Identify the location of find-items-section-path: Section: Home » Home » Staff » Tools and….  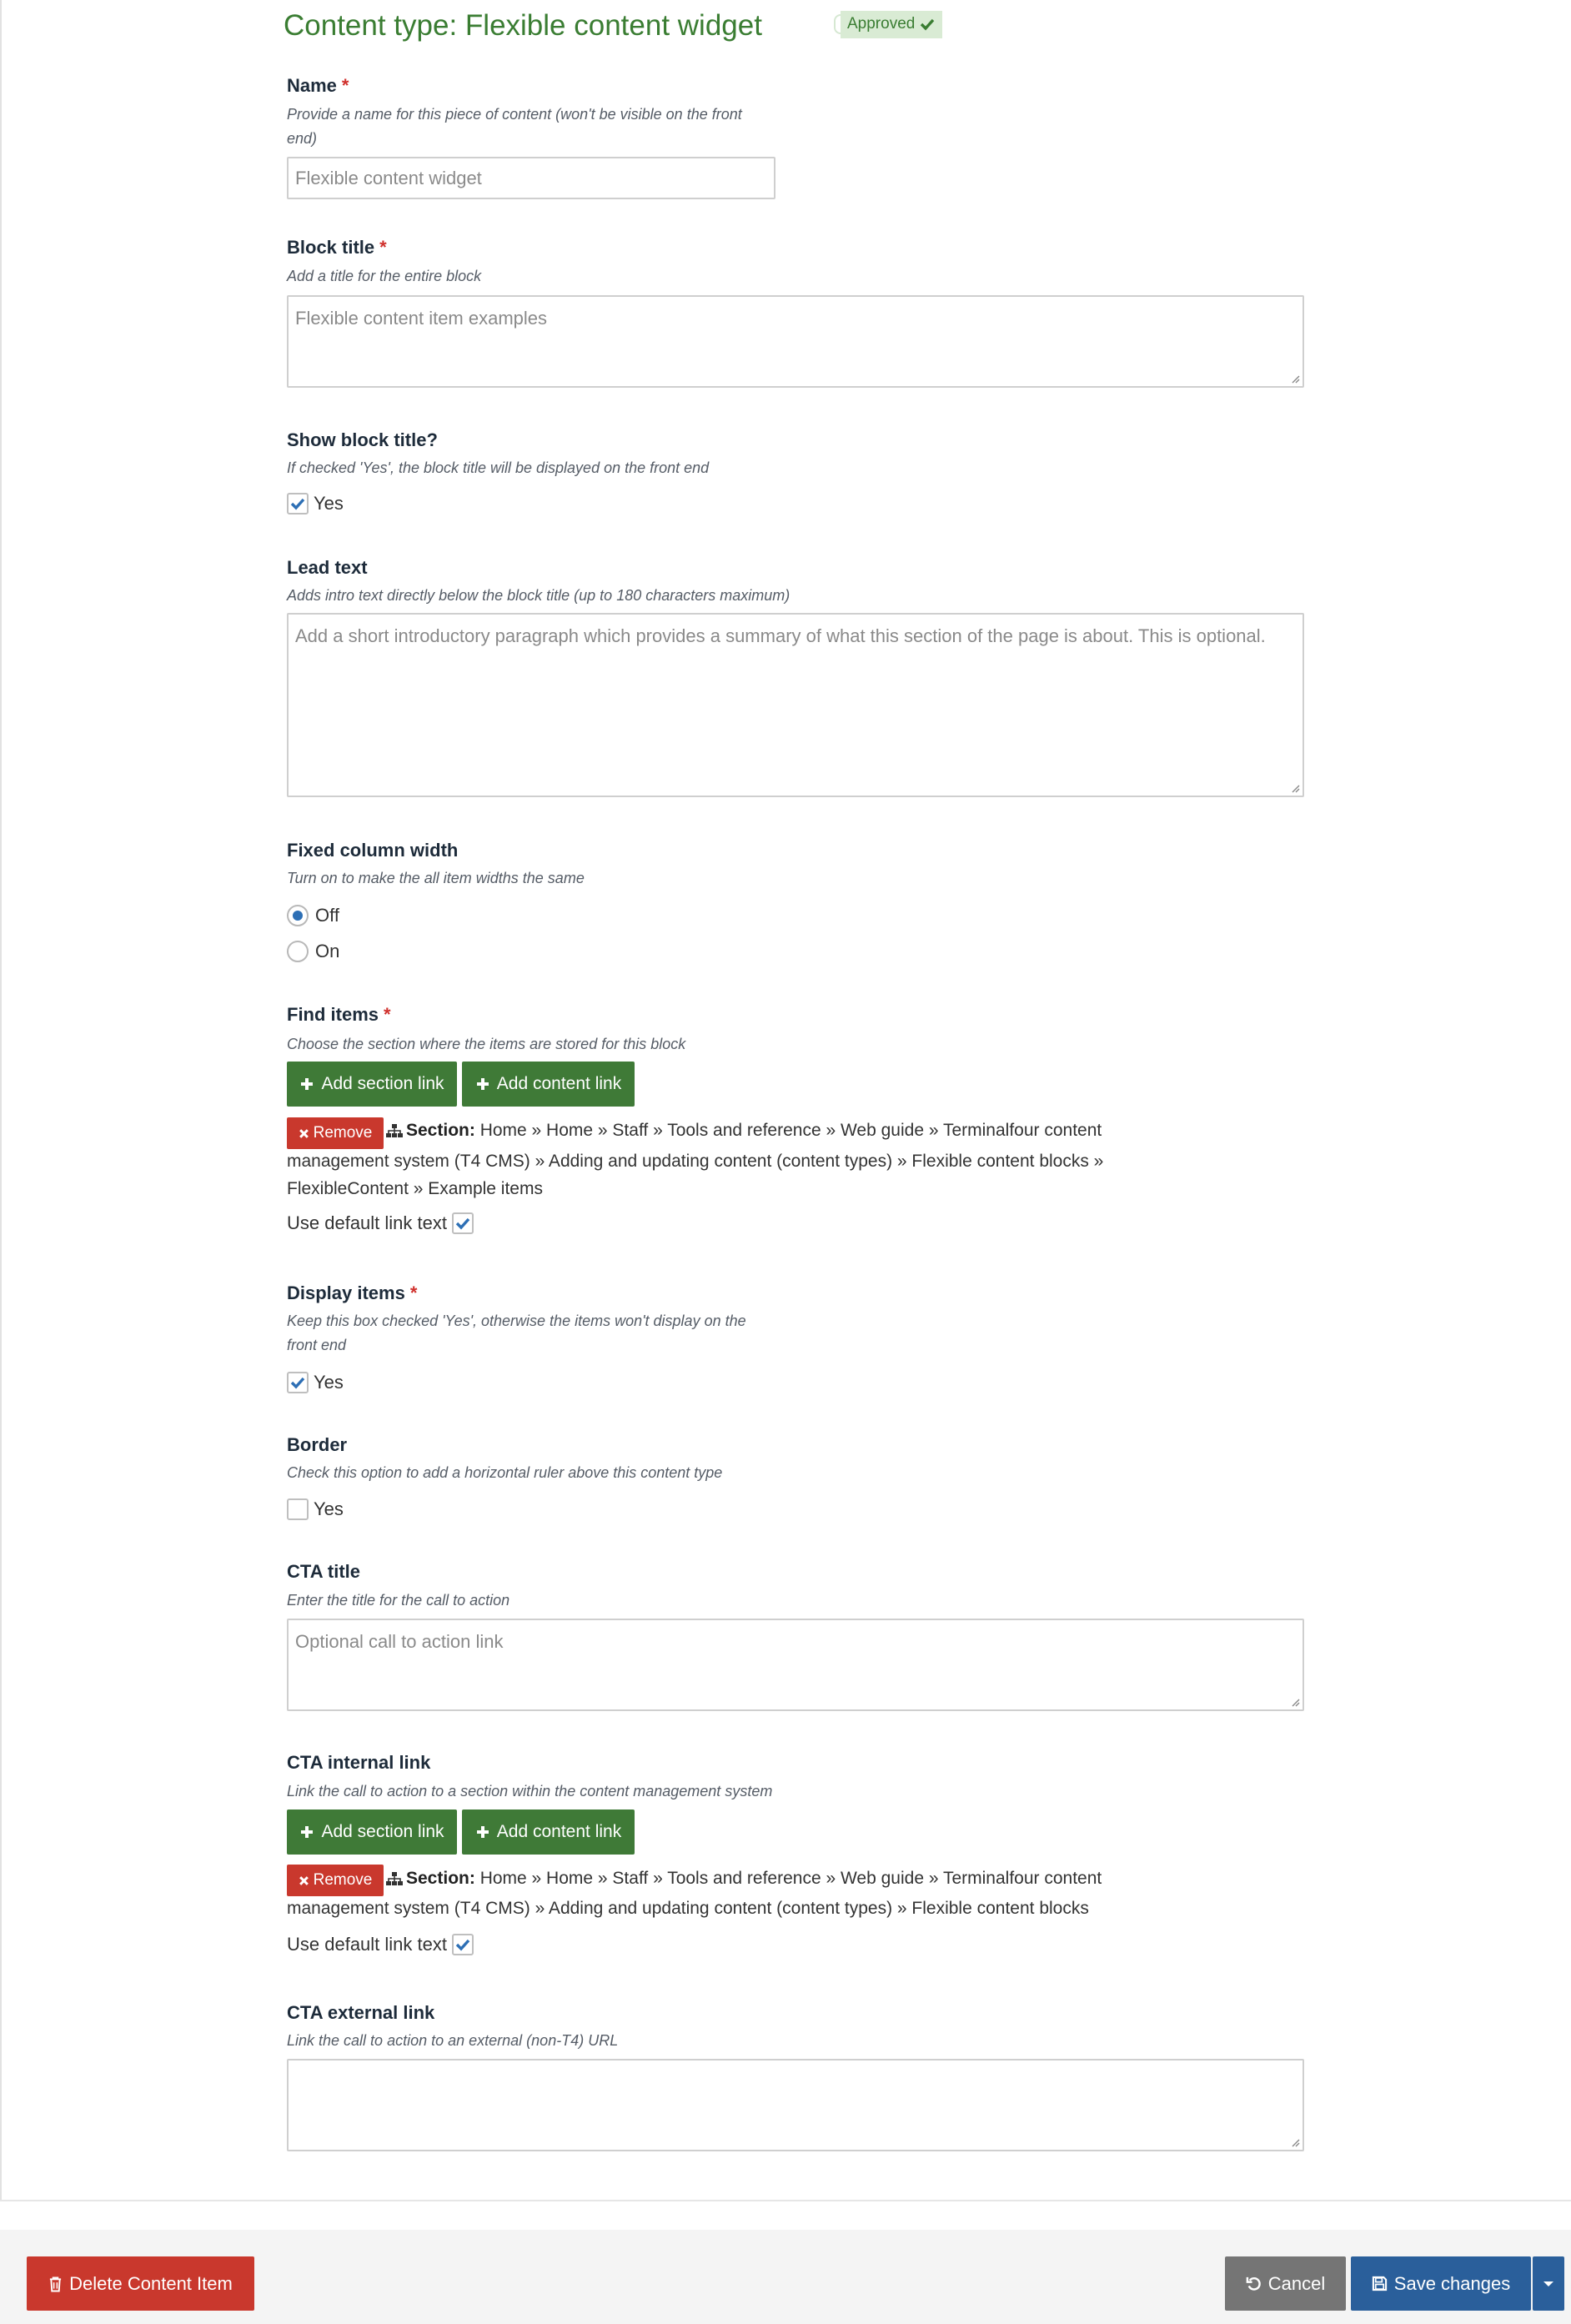
(744, 1131).